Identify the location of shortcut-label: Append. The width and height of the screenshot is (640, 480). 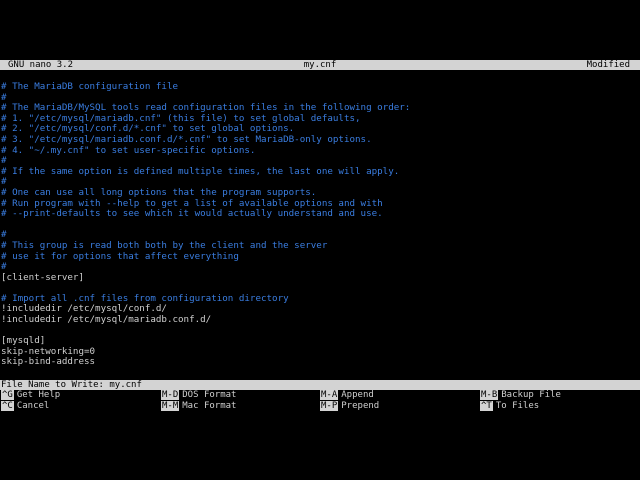
(357, 395).